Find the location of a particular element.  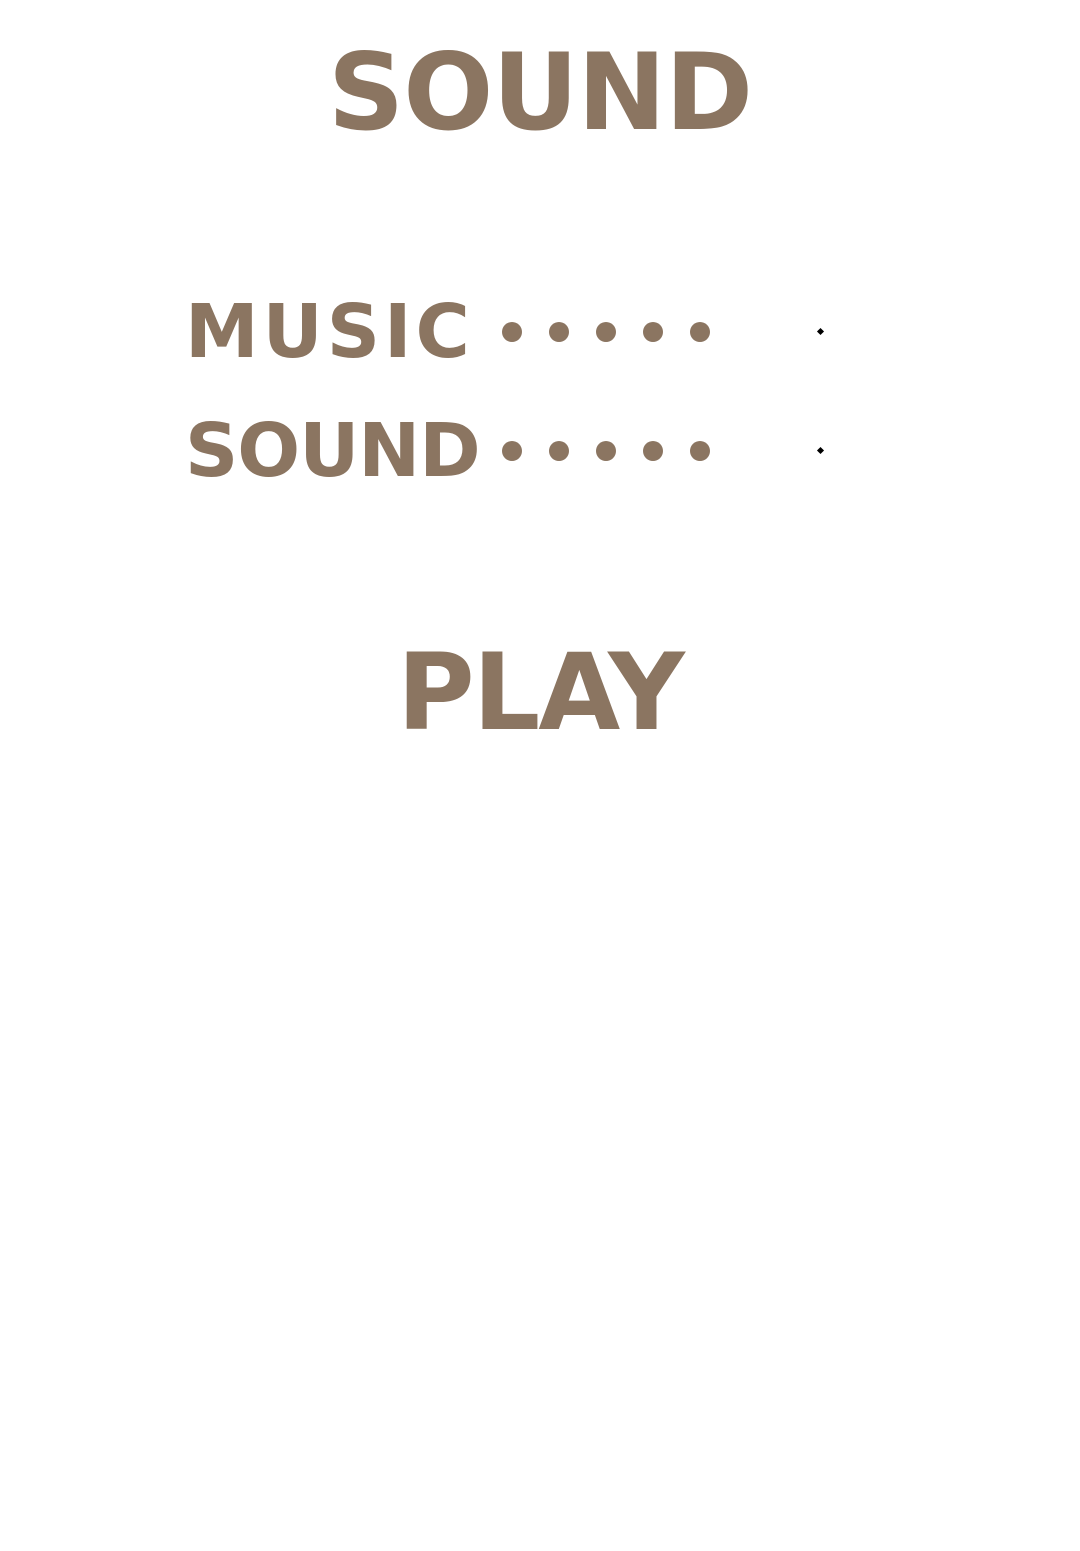

sound-volume-dots is located at coordinates (606, 451).